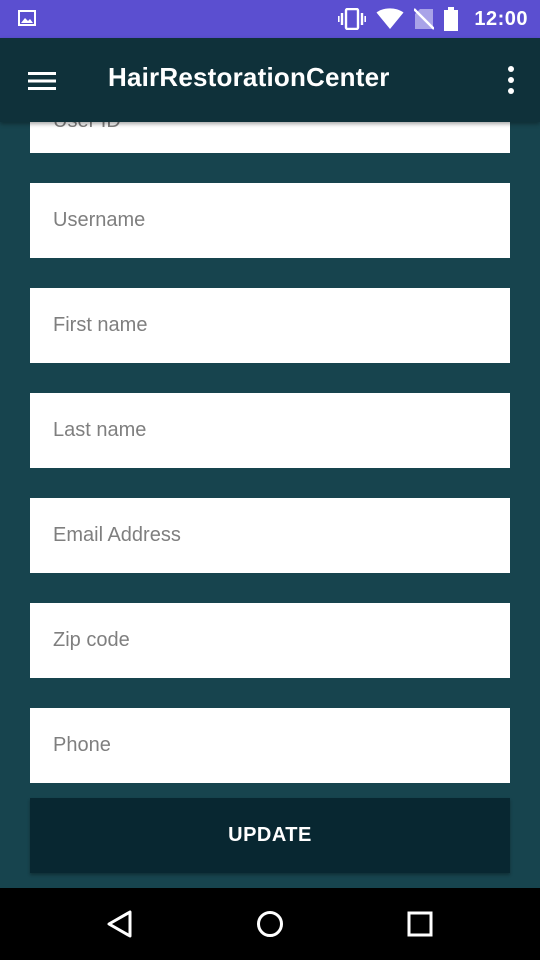  I want to click on no-sim-icon, so click(424, 19).